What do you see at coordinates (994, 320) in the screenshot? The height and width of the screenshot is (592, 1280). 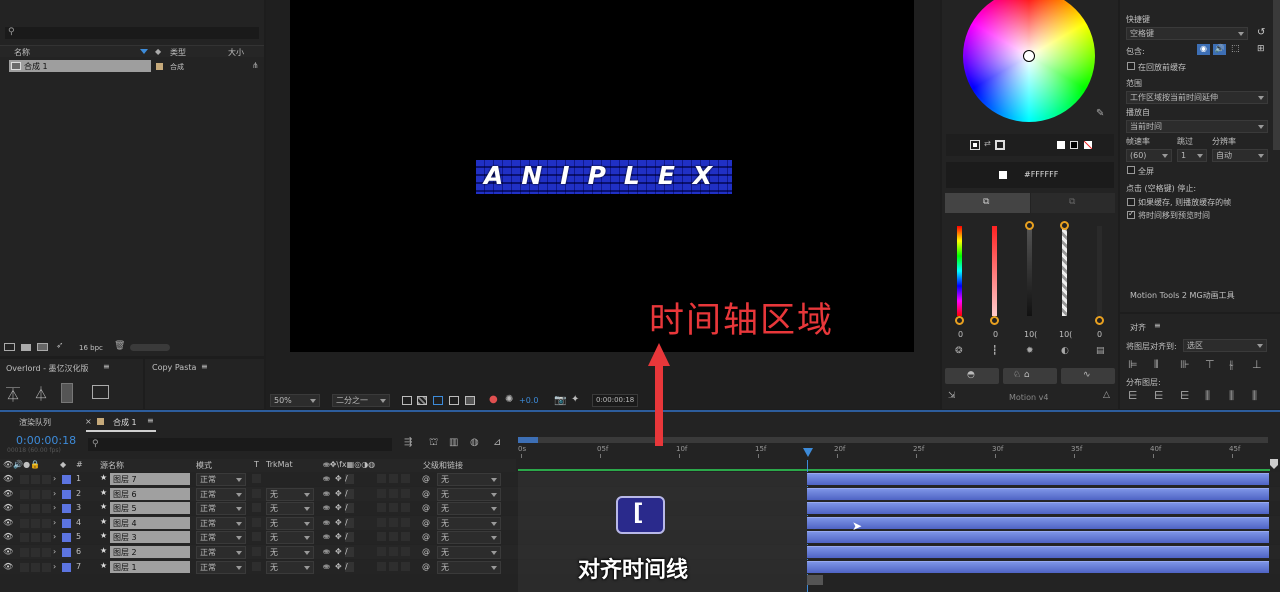 I see `saturation-handle` at bounding box center [994, 320].